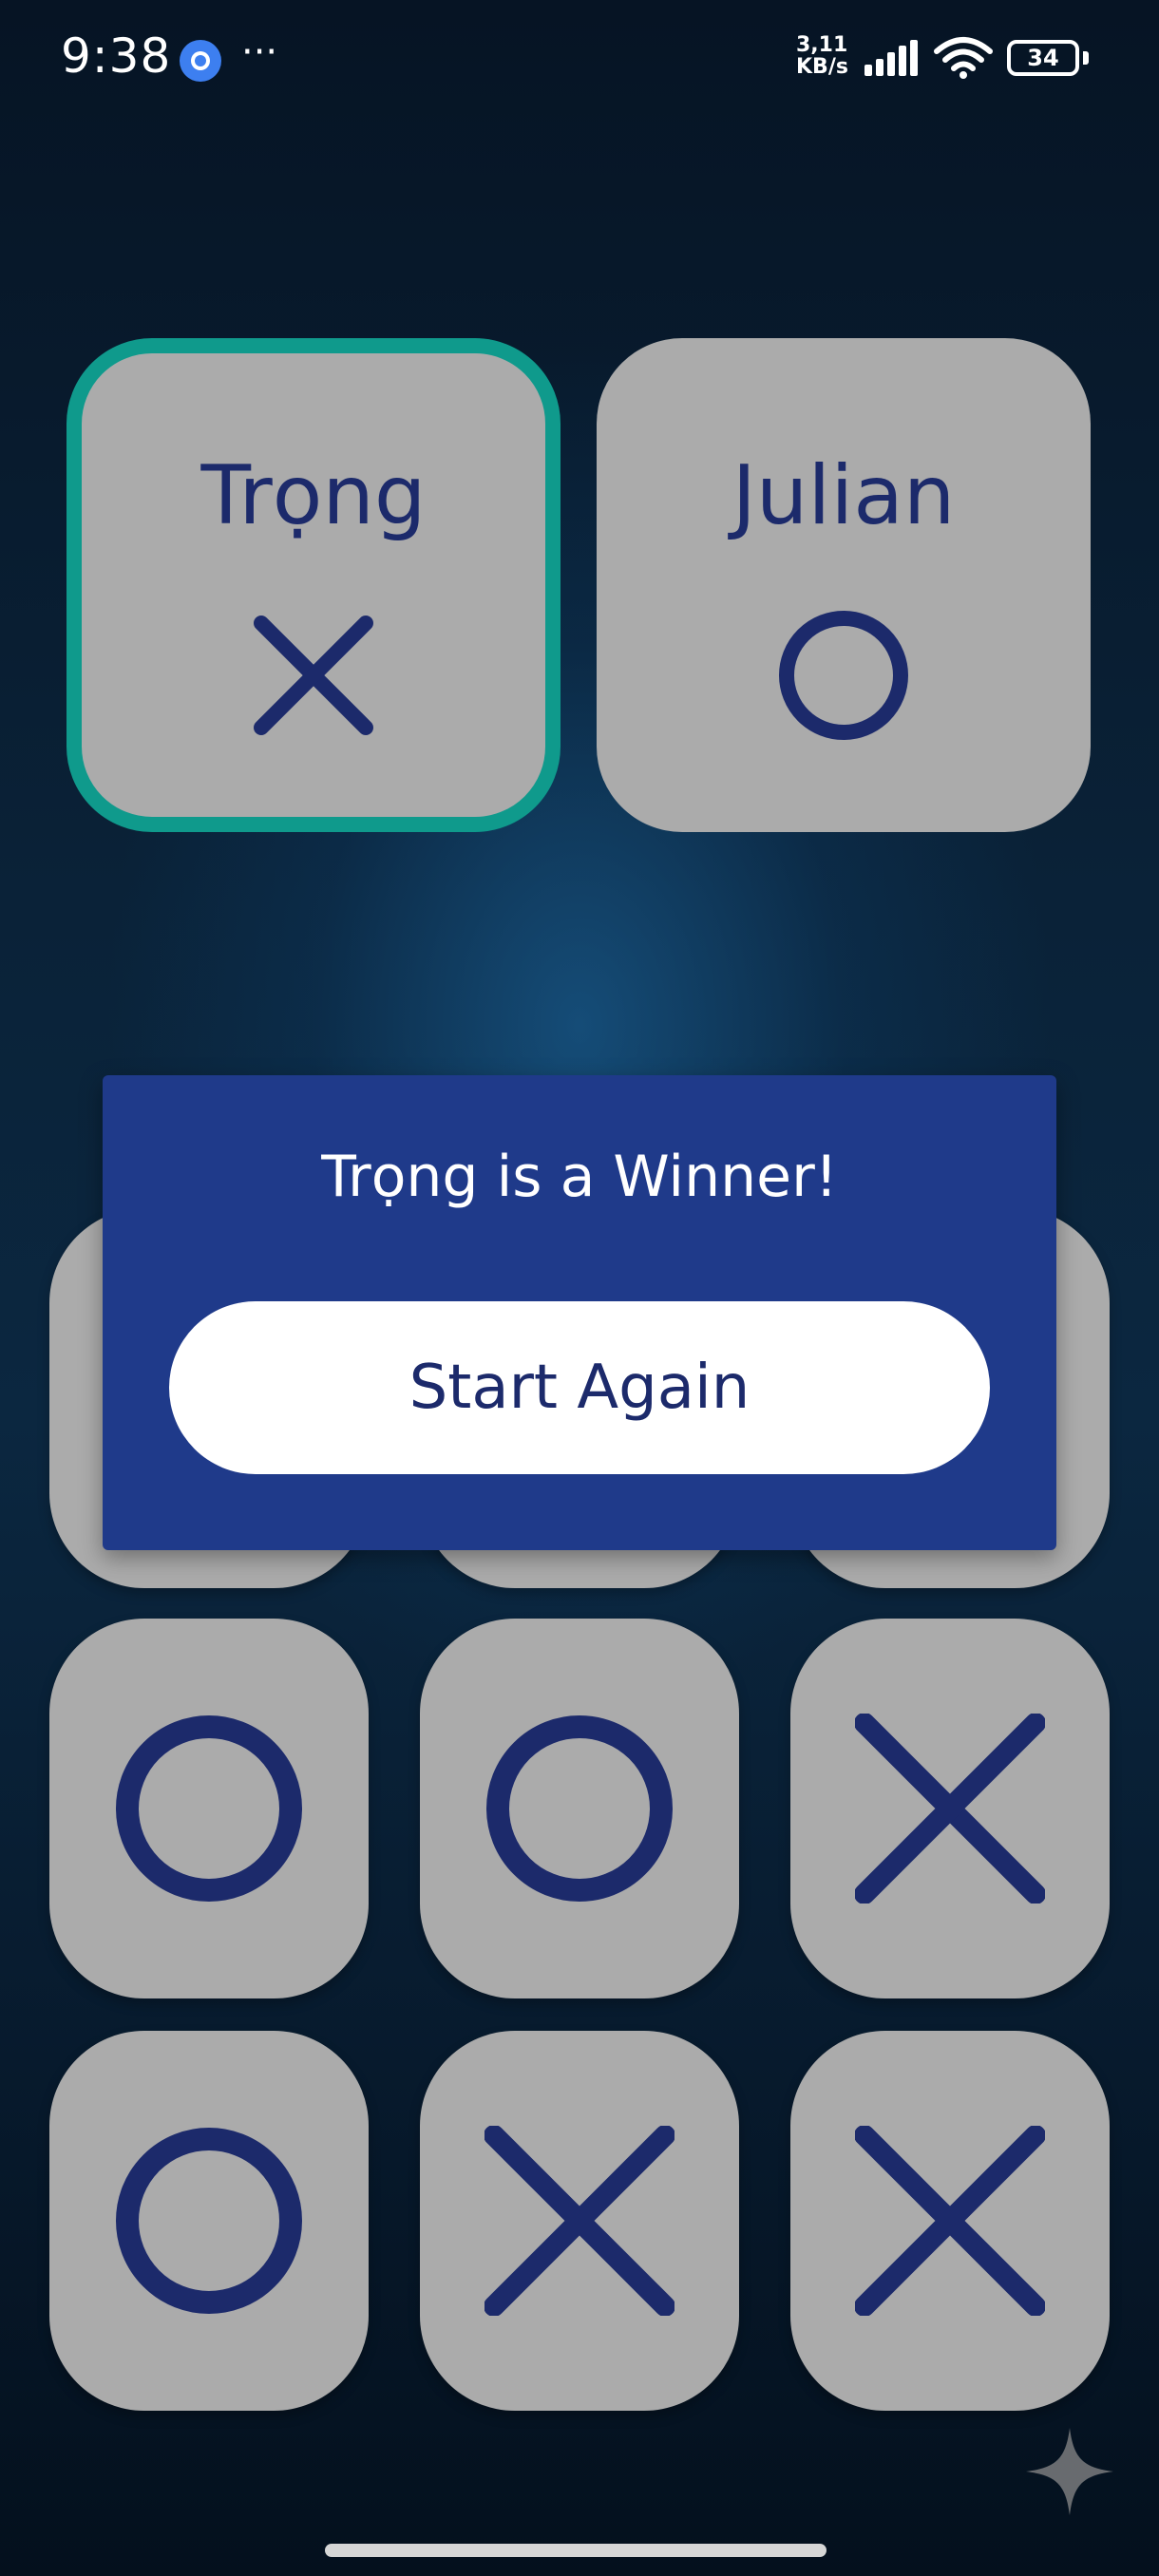 This screenshot has height=2576, width=1159. I want to click on wifi-icon, so click(963, 58).